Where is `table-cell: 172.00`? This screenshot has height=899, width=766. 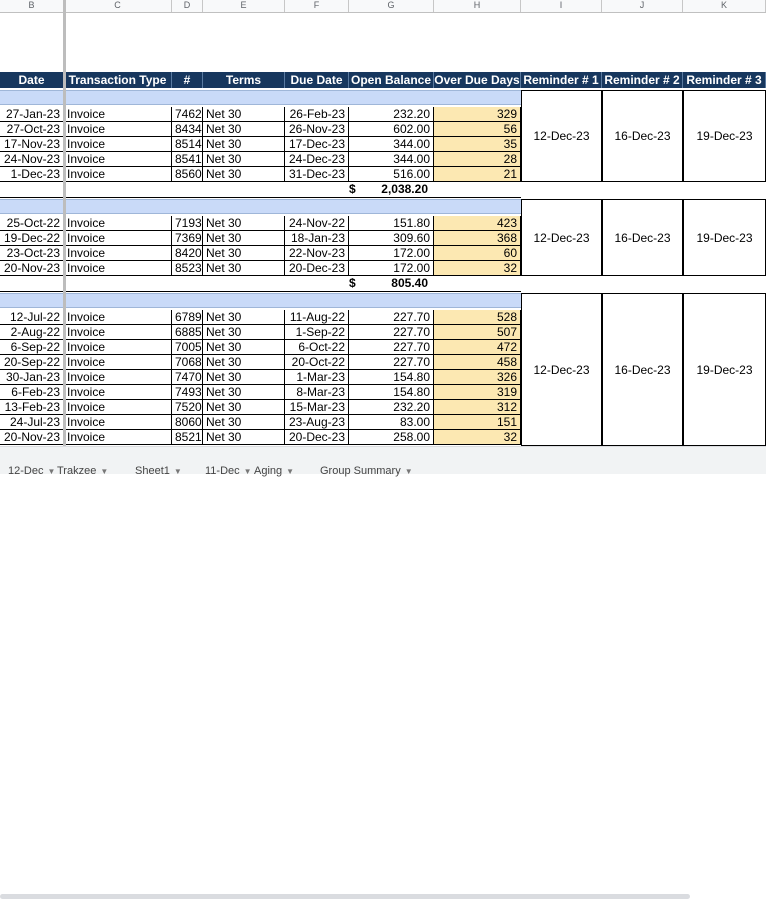
table-cell: 172.00 is located at coordinates (391, 253).